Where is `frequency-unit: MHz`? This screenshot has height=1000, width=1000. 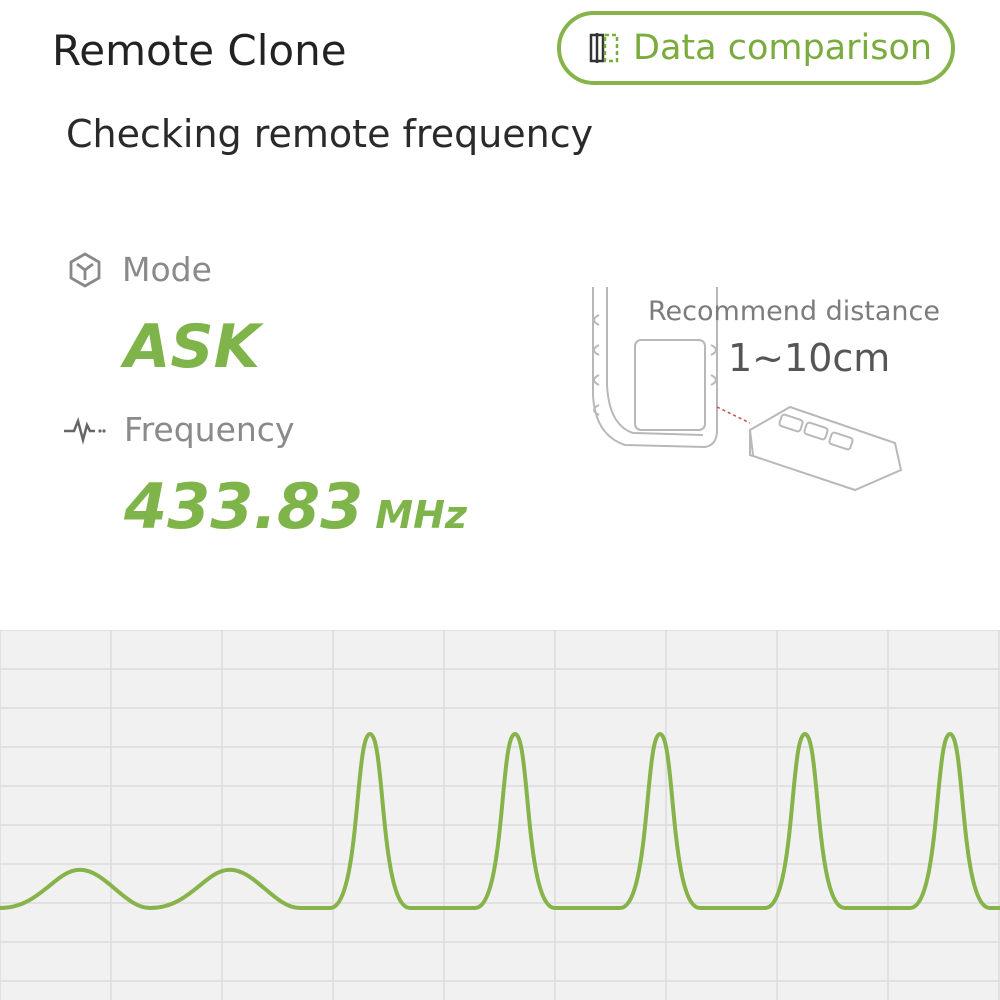
frequency-unit: MHz is located at coordinates (421, 515).